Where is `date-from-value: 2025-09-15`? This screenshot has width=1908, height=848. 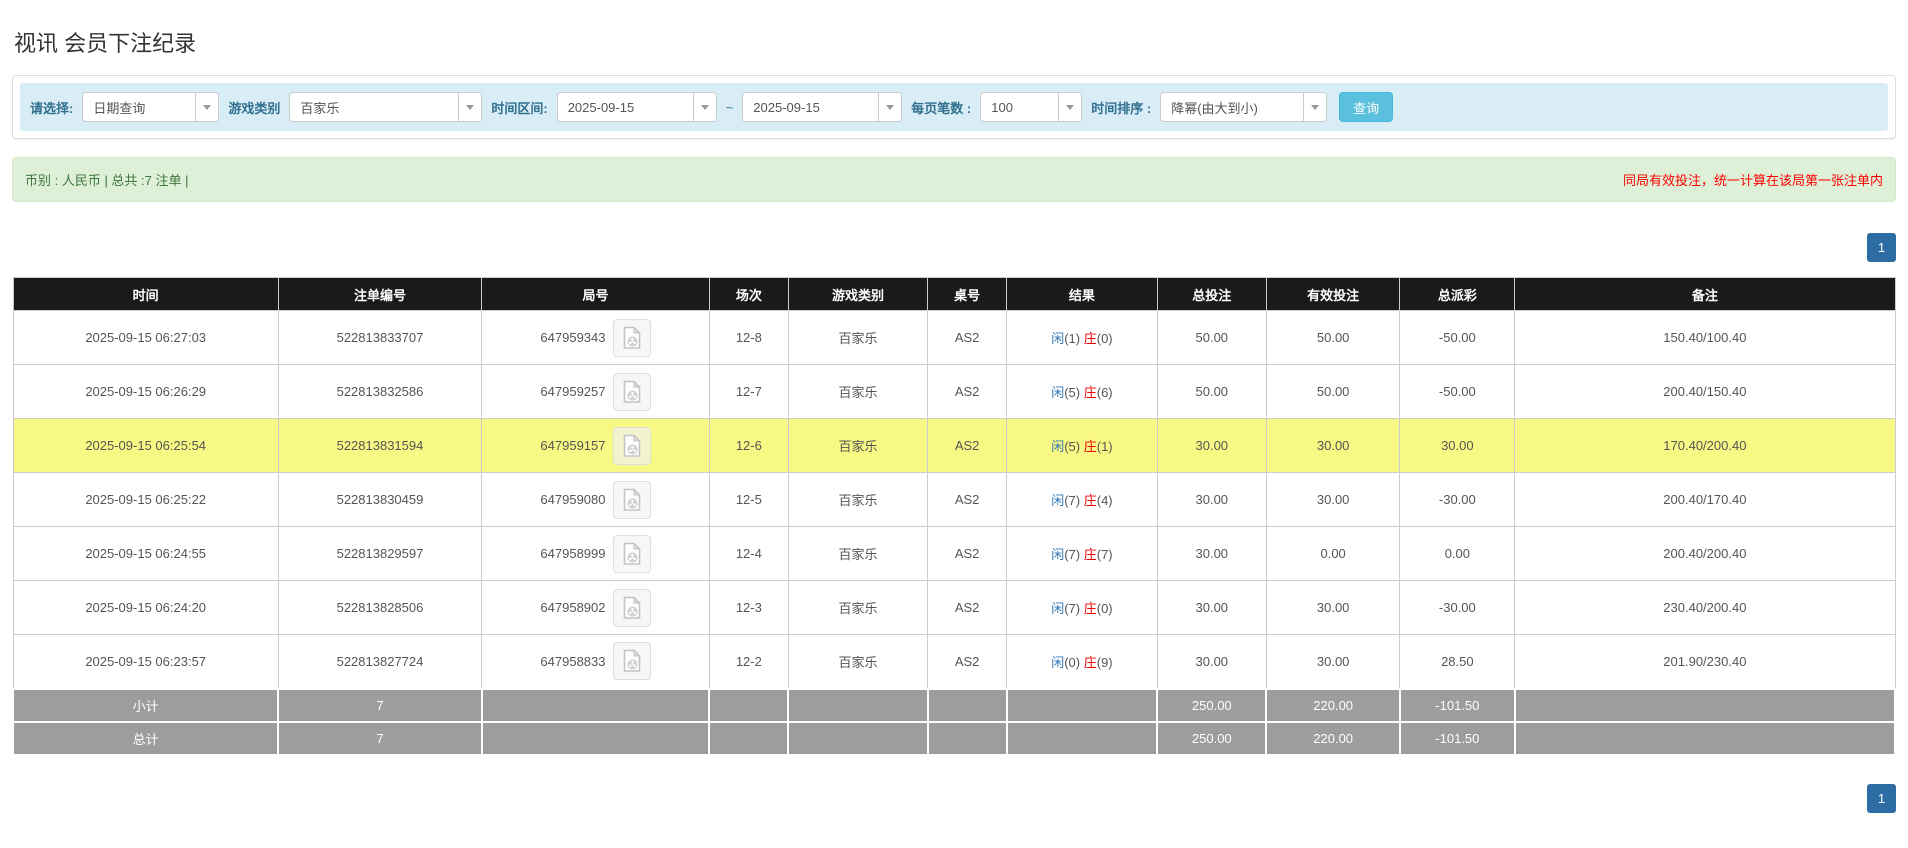 date-from-value: 2025-09-15 is located at coordinates (601, 107).